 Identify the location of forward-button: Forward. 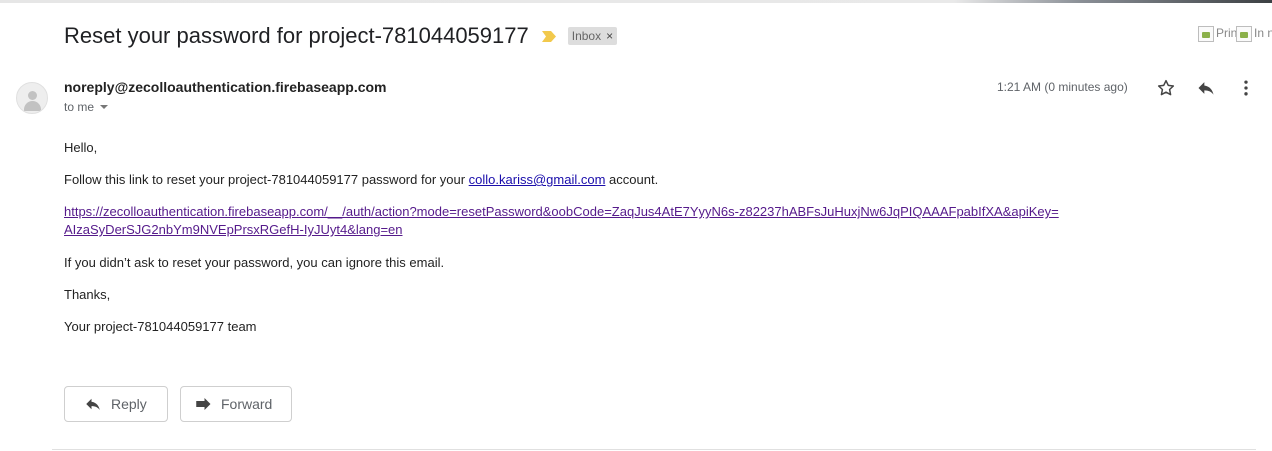
(236, 404).